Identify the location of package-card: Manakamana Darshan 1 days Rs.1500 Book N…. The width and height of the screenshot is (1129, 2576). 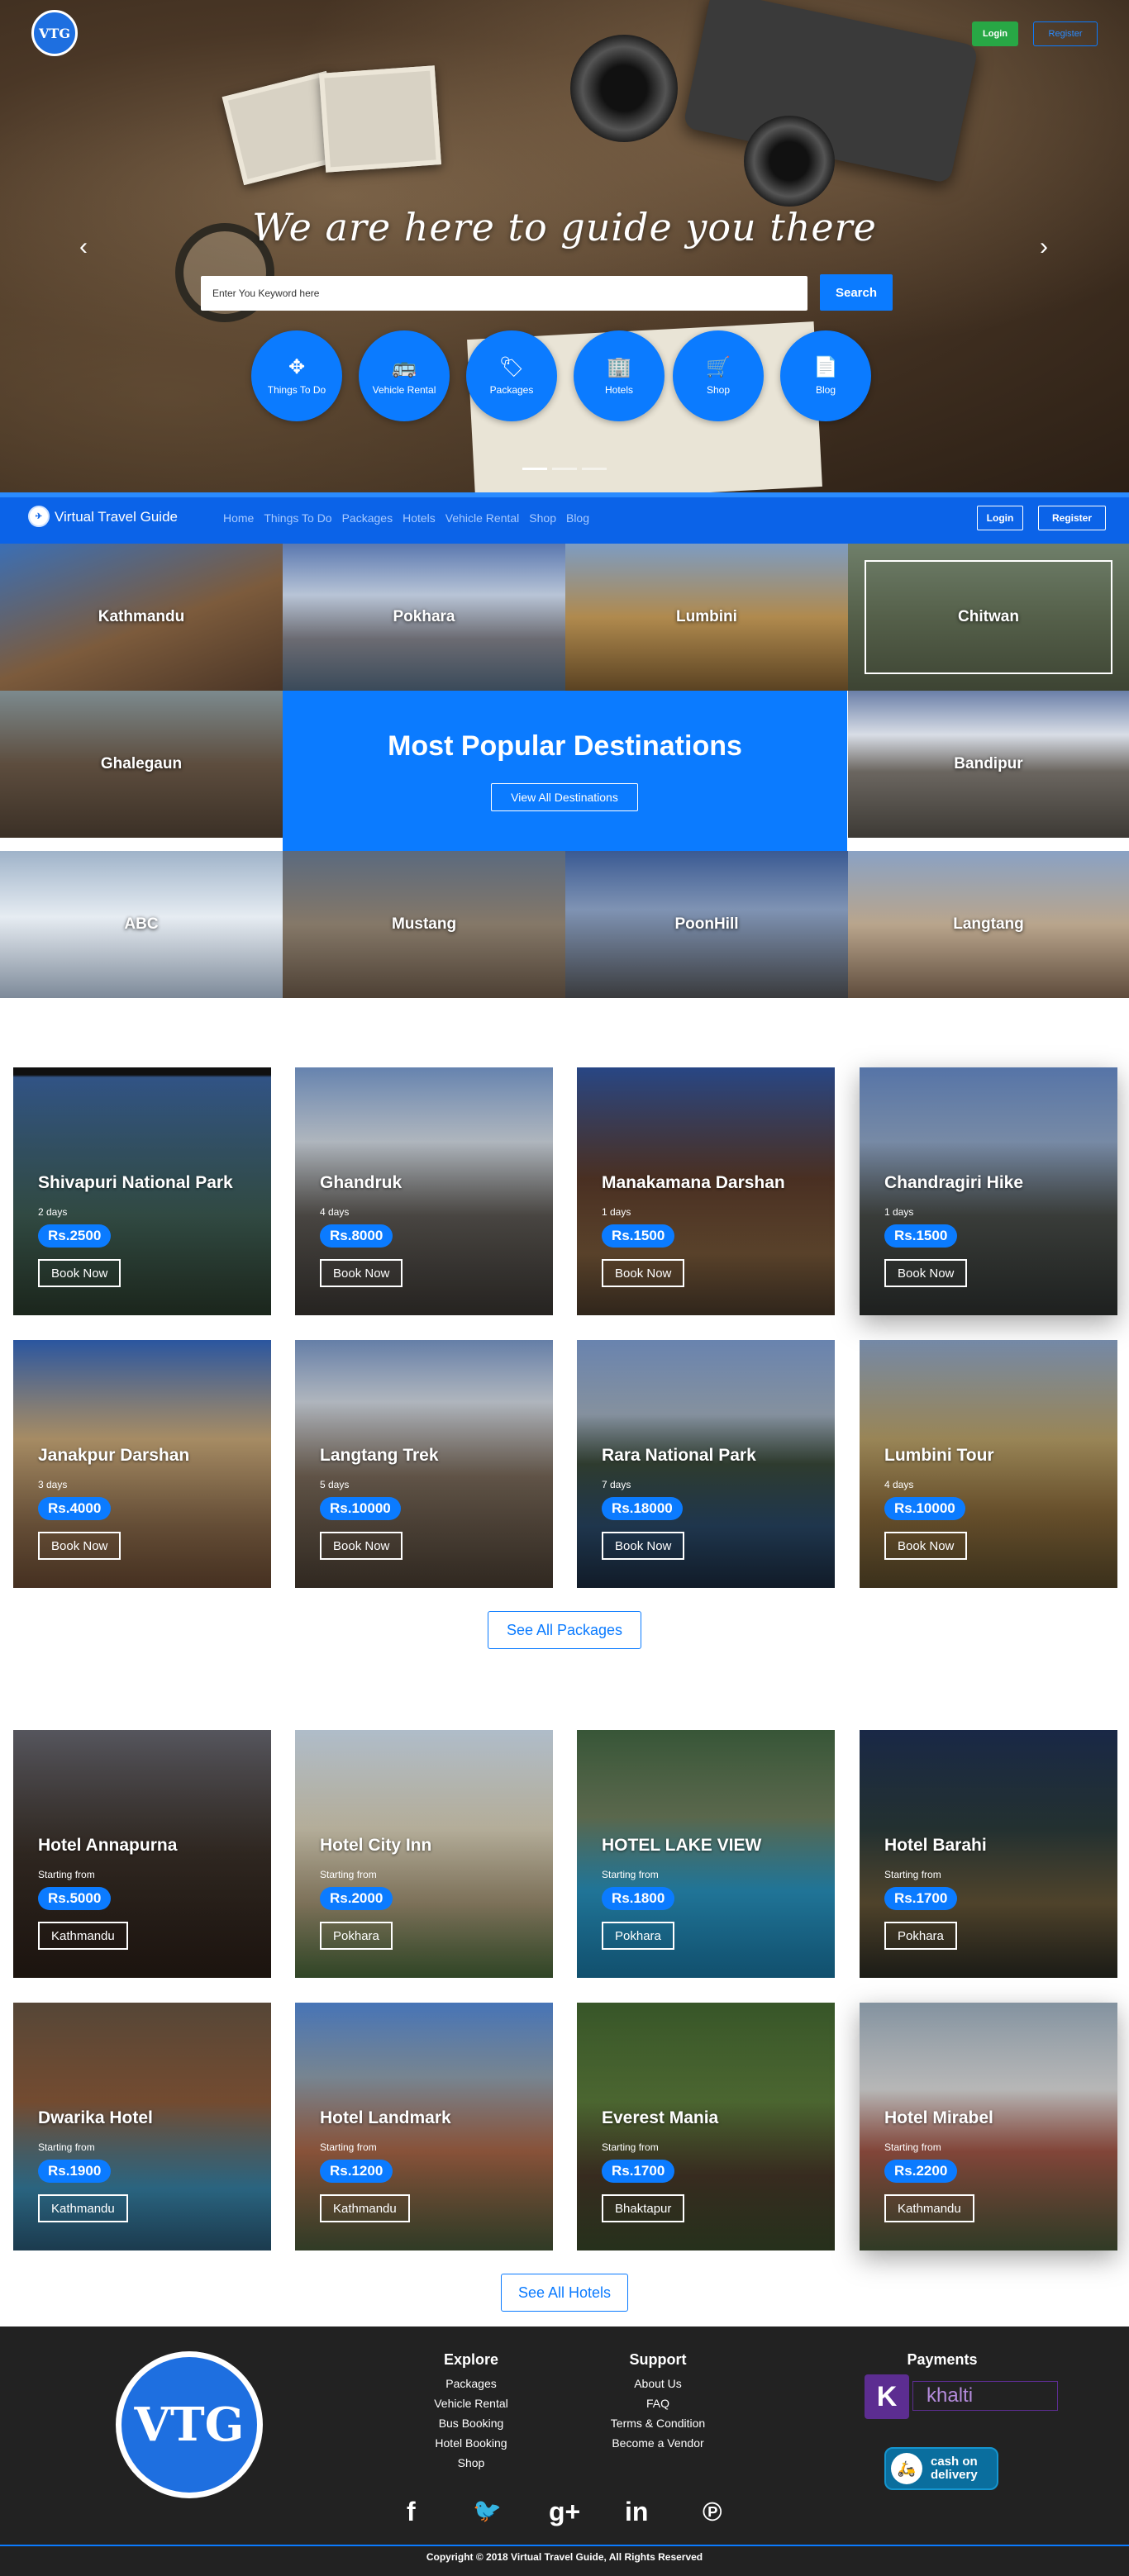
(706, 1191).